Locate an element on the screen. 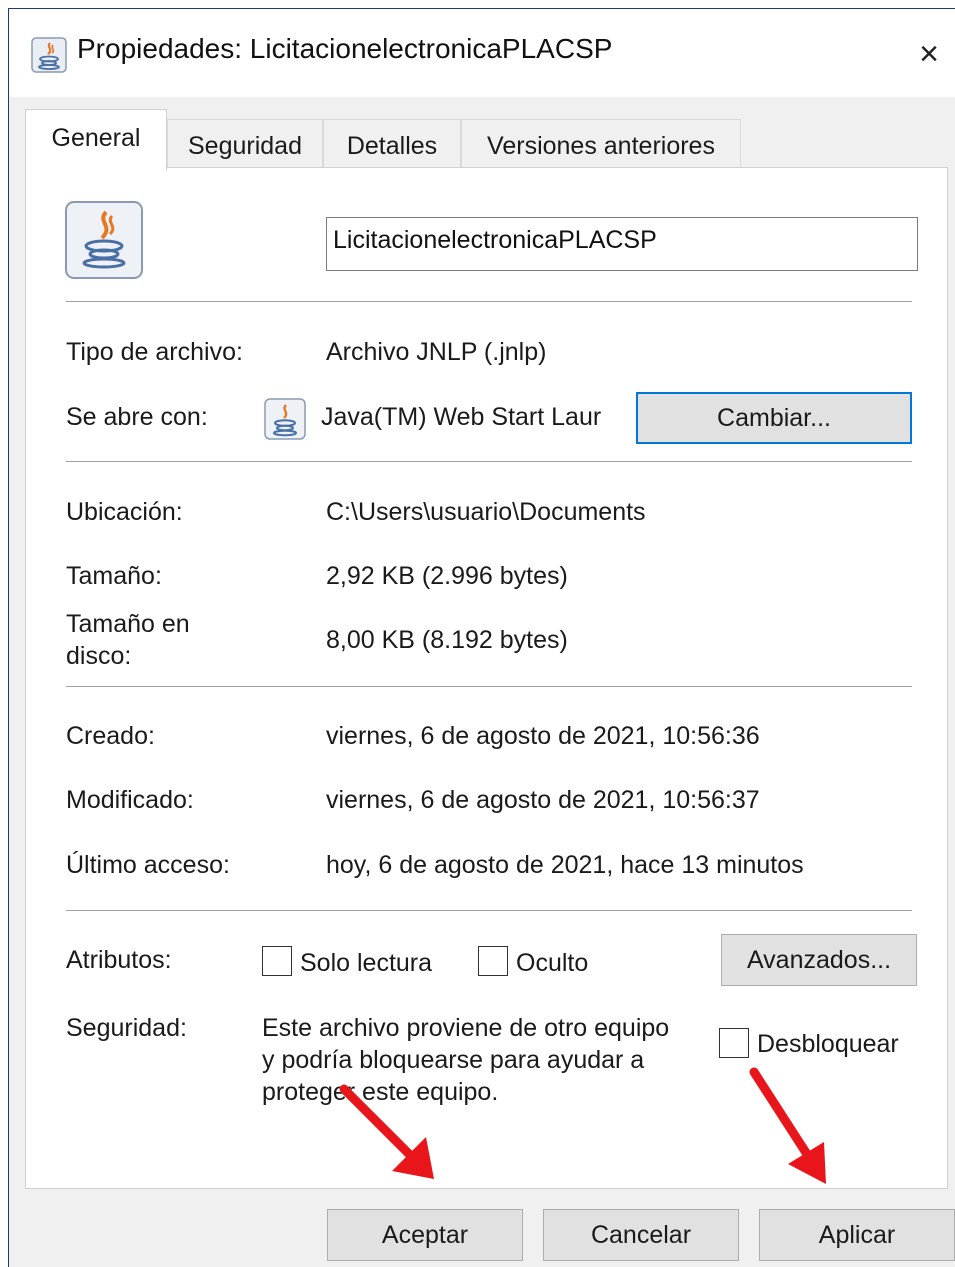  security-label: Seguridad: is located at coordinates (126, 1028).